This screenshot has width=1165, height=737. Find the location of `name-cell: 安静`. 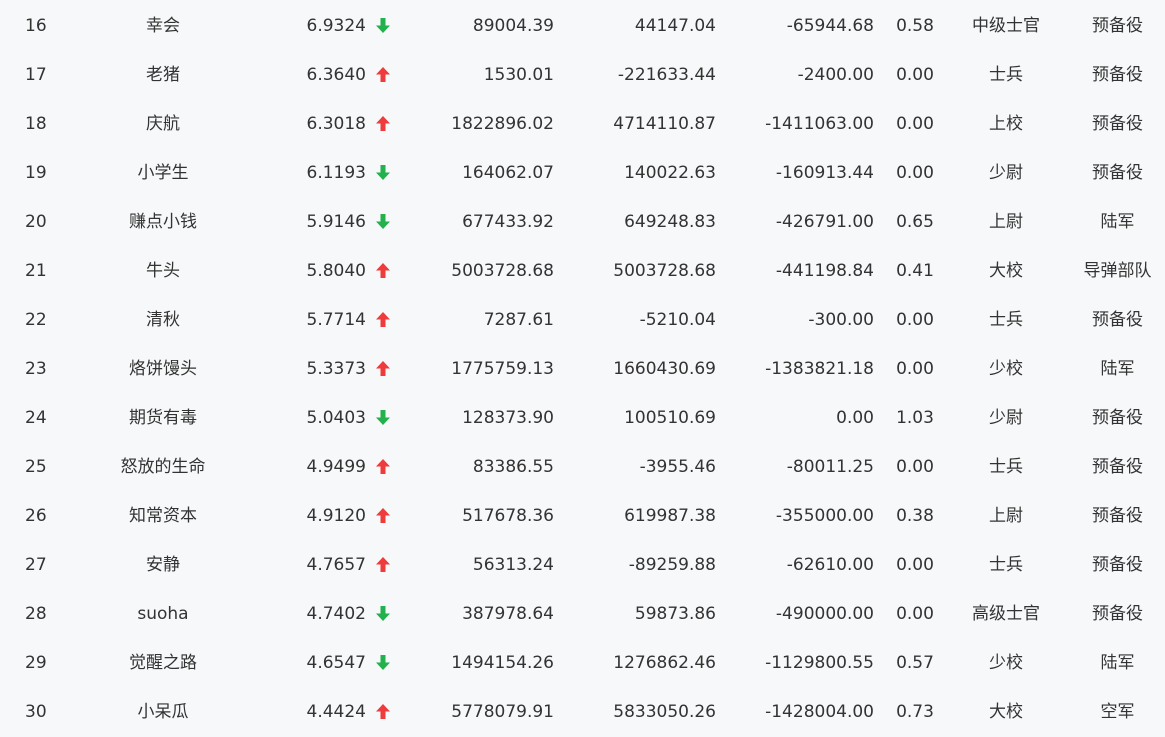

name-cell: 安静 is located at coordinates (163, 565).